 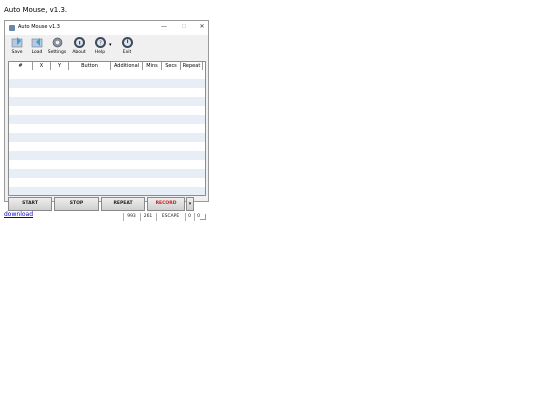 What do you see at coordinates (30, 204) in the screenshot?
I see `start-button: START` at bounding box center [30, 204].